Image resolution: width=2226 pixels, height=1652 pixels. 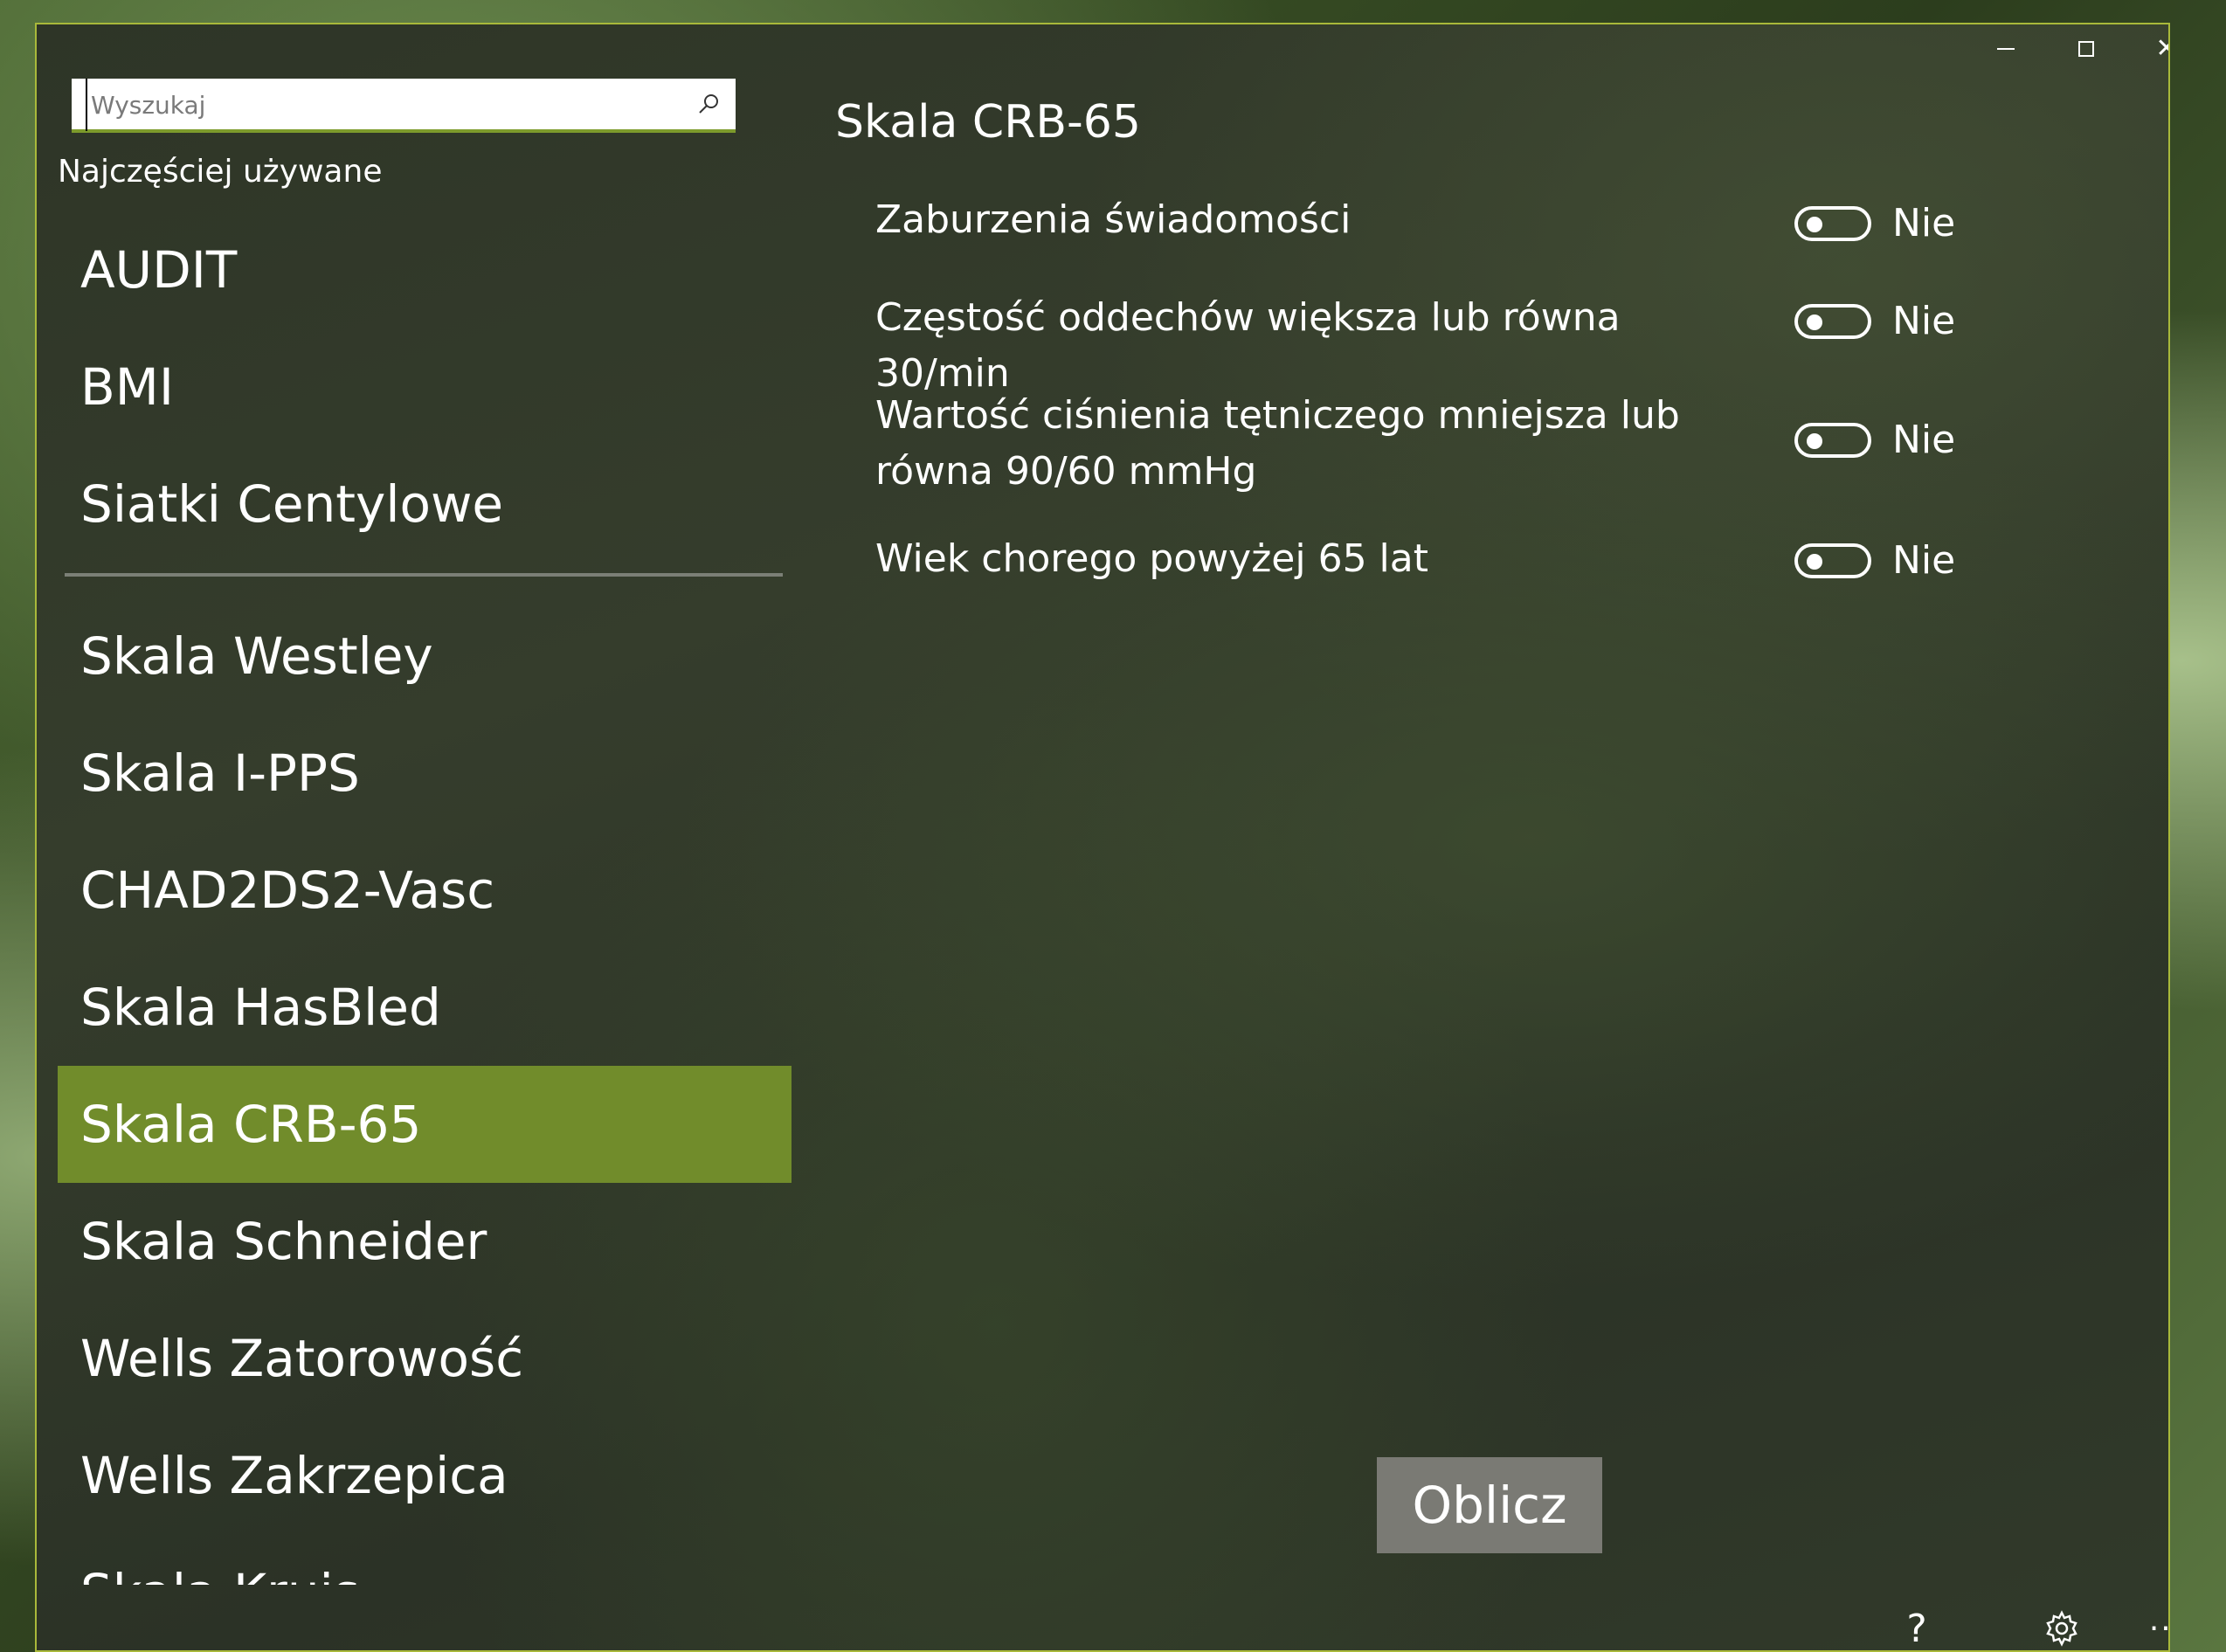 I want to click on nav-item-siatki-centylowe: Siatki Centylowe, so click(x=425, y=504).